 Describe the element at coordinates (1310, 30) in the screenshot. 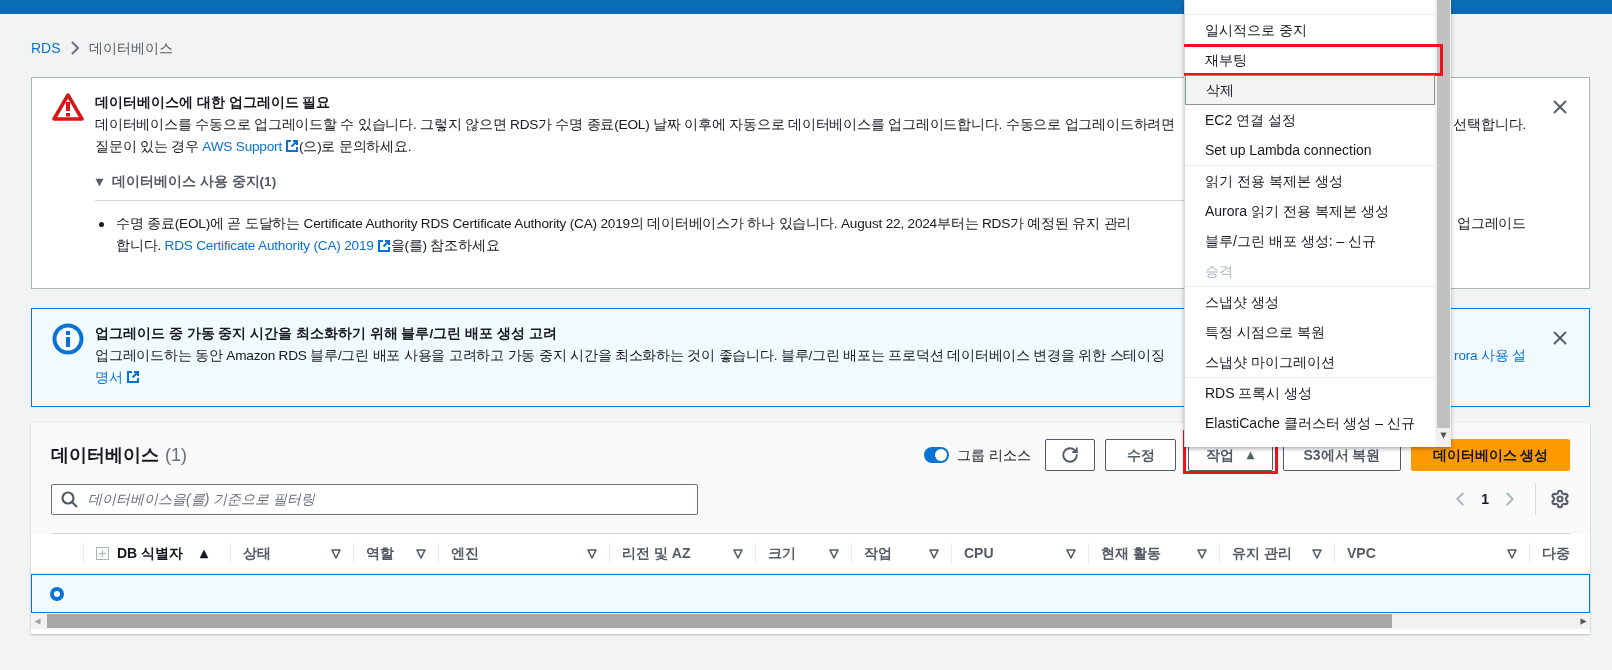

I see `menu-item: 일시적으로 중지` at that location.